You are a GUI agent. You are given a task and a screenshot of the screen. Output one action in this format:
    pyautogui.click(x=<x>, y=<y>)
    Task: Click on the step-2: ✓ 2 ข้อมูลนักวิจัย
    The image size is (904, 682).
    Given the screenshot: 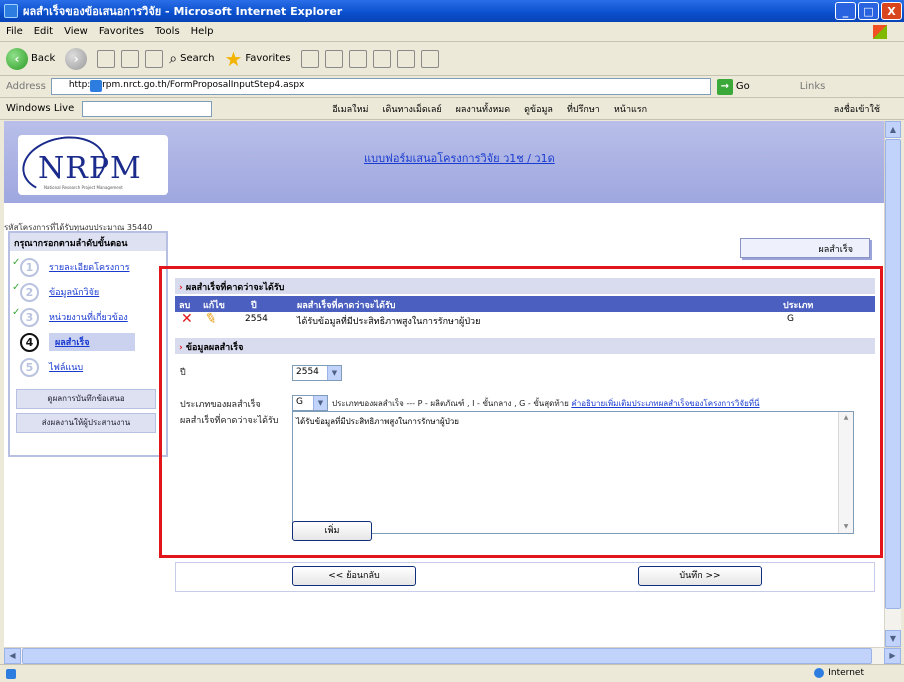 What is the action you would take?
    pyautogui.click(x=88, y=292)
    